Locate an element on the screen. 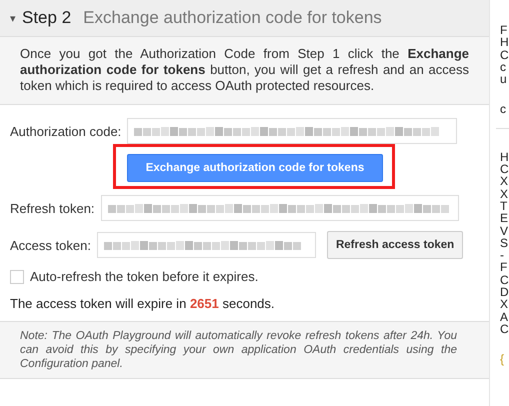 Image resolution: width=509 pixels, height=406 pixels. code-field is located at coordinates (292, 131).